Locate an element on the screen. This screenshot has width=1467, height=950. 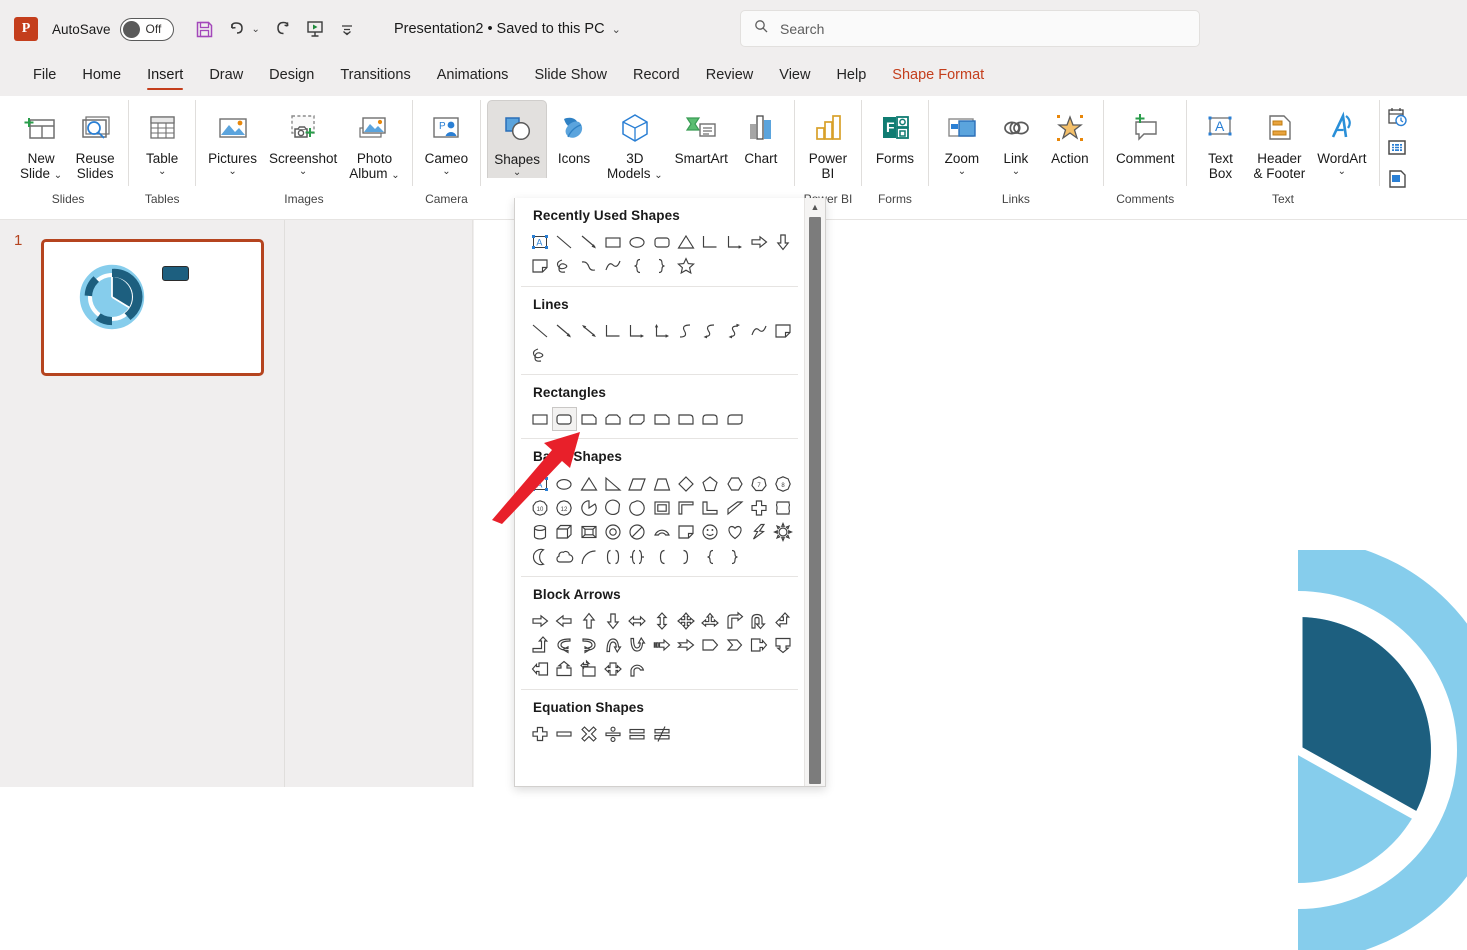
shape-multiplication-sign is located at coordinates (589, 734).